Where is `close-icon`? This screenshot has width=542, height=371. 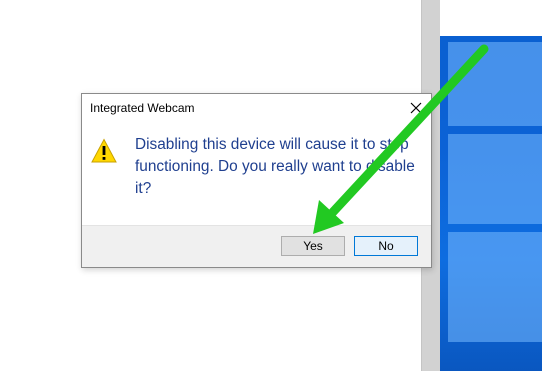 close-icon is located at coordinates (416, 108).